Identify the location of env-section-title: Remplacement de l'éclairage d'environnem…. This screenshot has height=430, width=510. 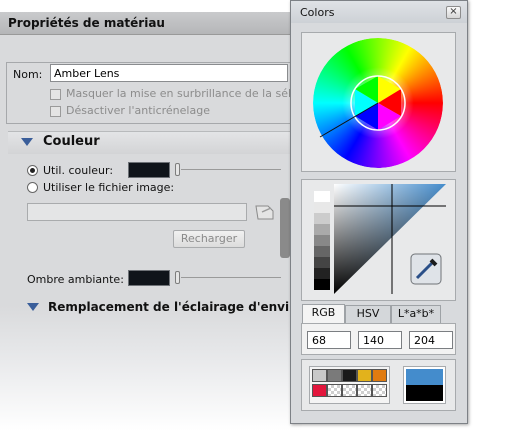
(175, 307).